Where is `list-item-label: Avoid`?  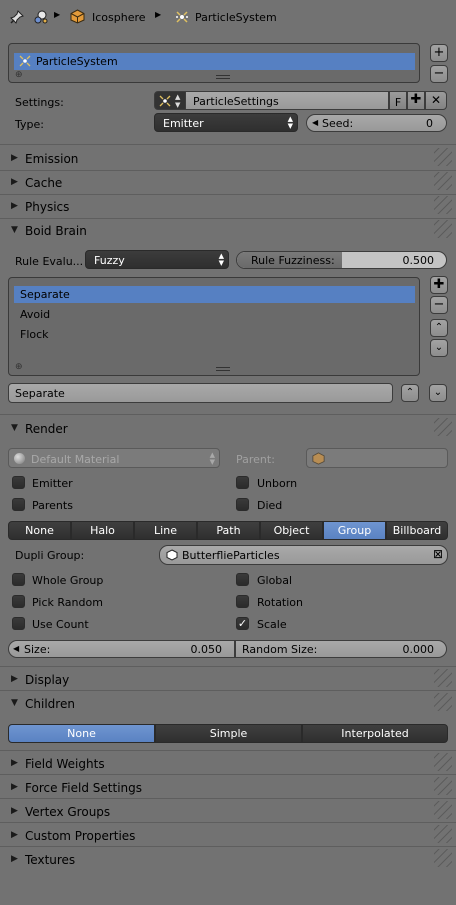 list-item-label: Avoid is located at coordinates (35, 314).